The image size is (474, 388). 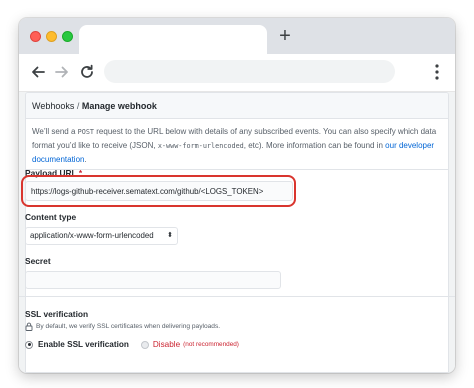 What do you see at coordinates (249, 71) in the screenshot?
I see `address-bar` at bounding box center [249, 71].